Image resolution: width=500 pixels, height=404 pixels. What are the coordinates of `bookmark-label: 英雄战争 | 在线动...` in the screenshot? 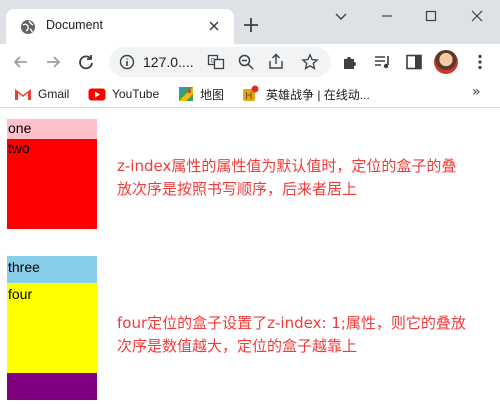 It's located at (318, 94).